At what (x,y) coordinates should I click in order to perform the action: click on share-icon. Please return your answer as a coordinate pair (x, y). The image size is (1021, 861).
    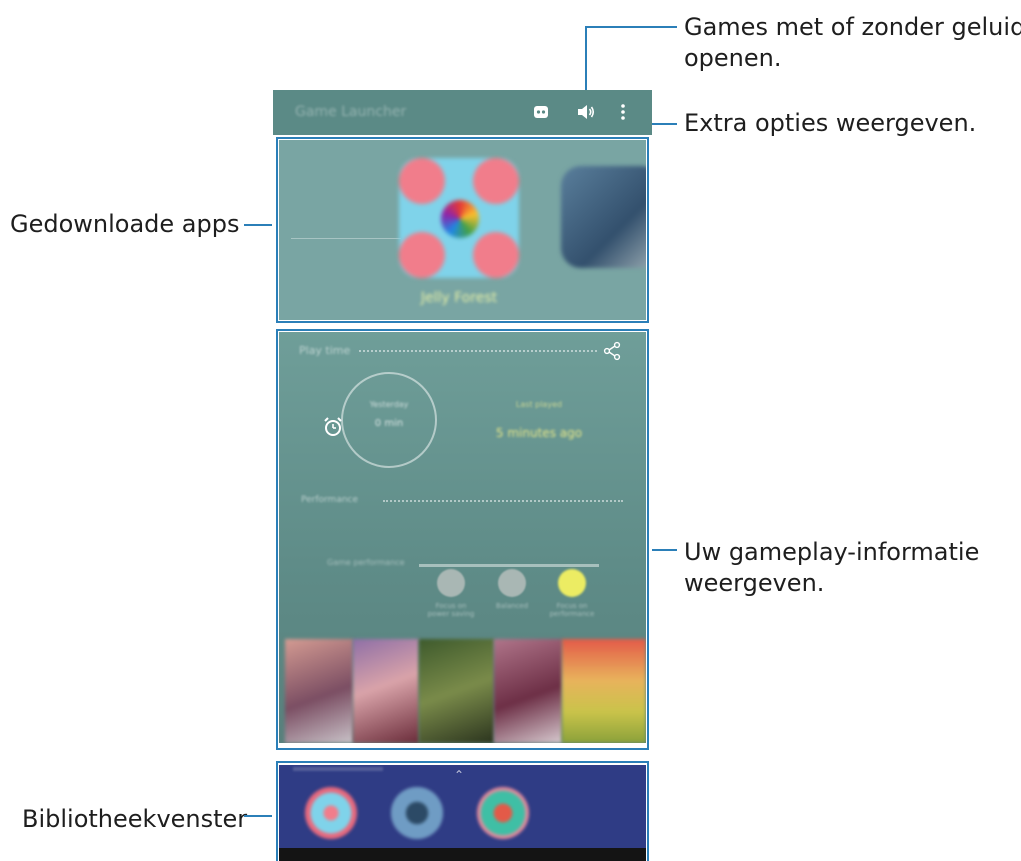
    Looking at the image, I should click on (612, 351).